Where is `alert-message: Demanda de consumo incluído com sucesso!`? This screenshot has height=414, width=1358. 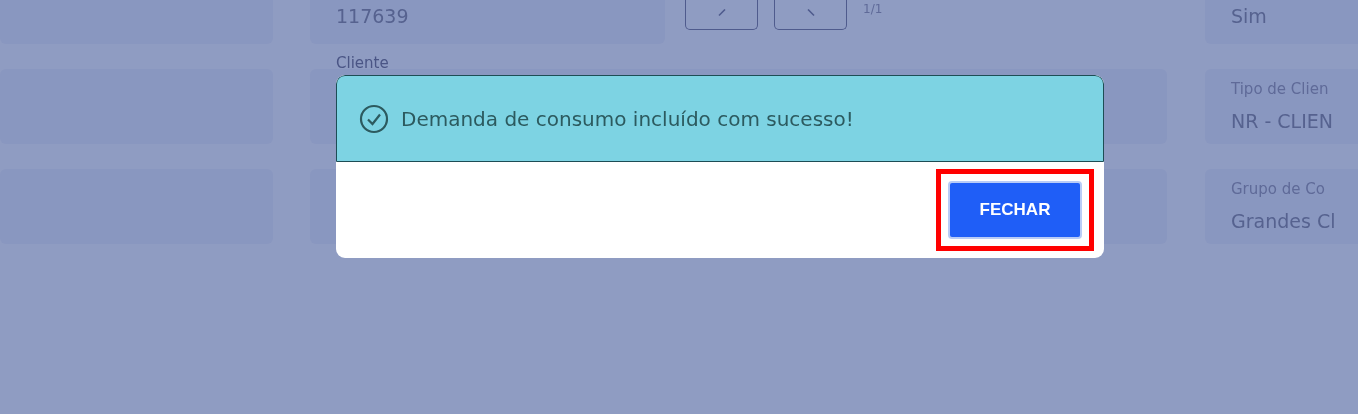 alert-message: Demanda de consumo incluído com sucesso! is located at coordinates (627, 119).